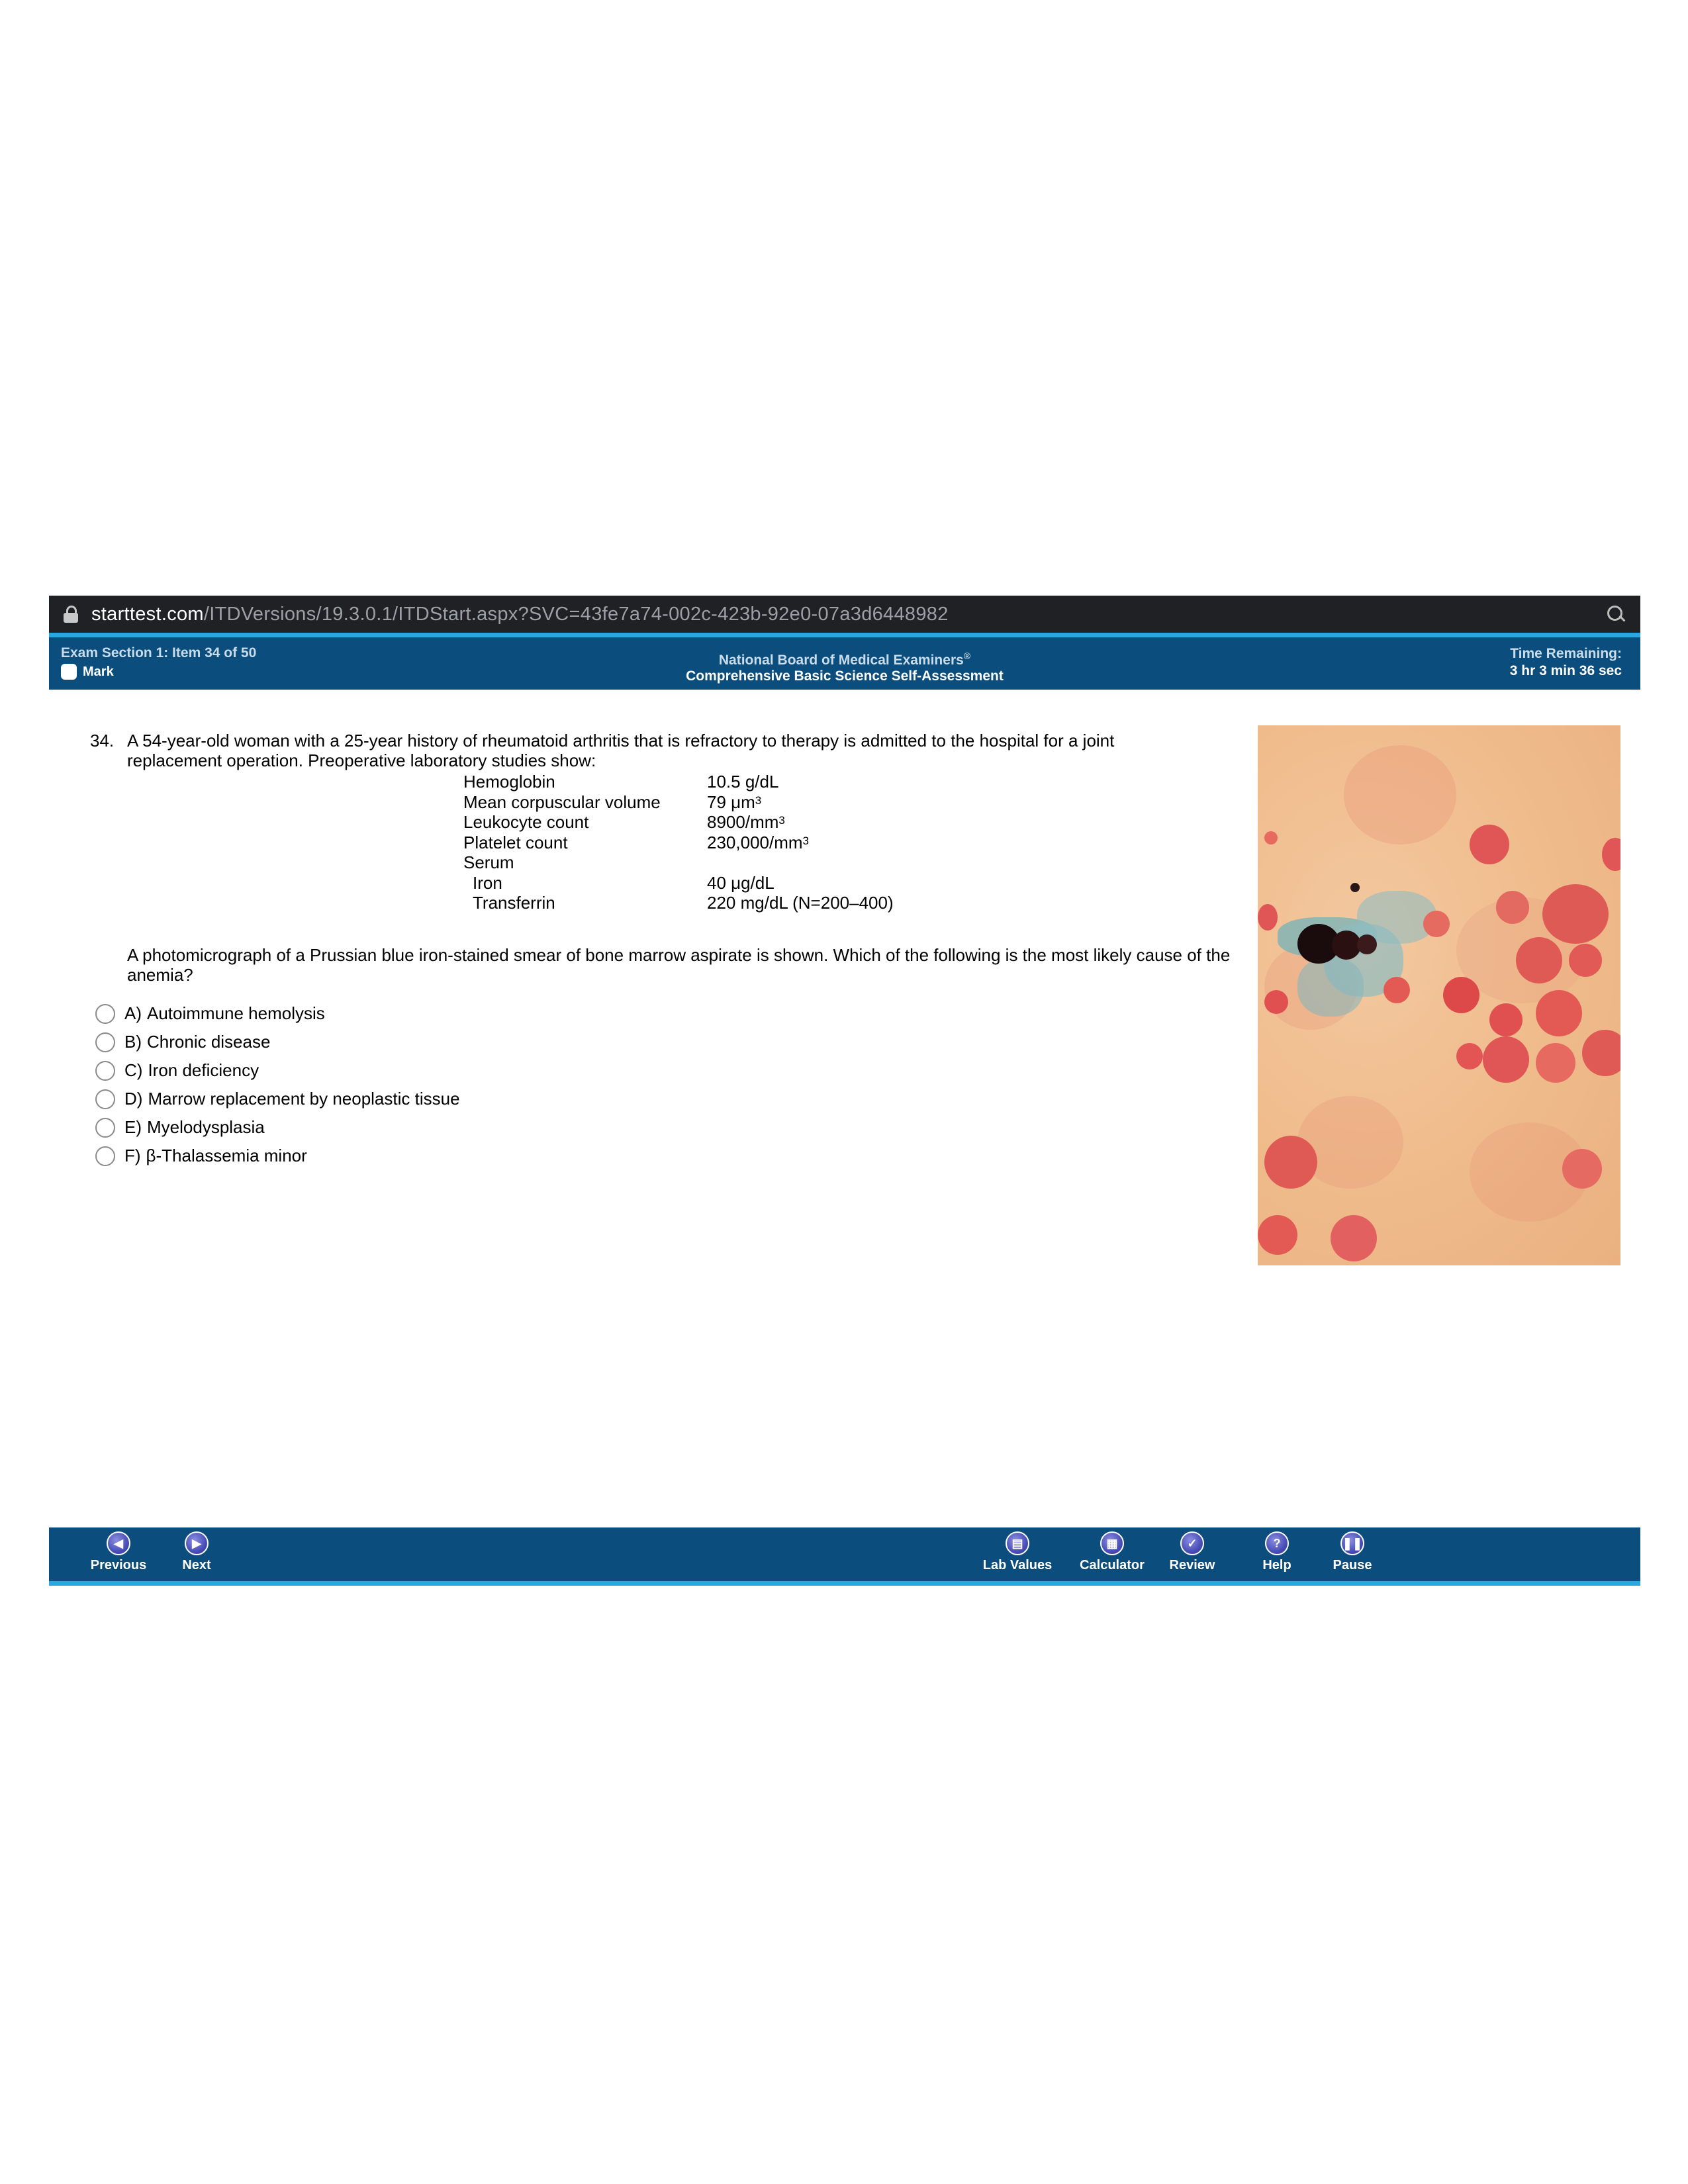  What do you see at coordinates (133, 1070) in the screenshot?
I see `choice-letter: C)` at bounding box center [133, 1070].